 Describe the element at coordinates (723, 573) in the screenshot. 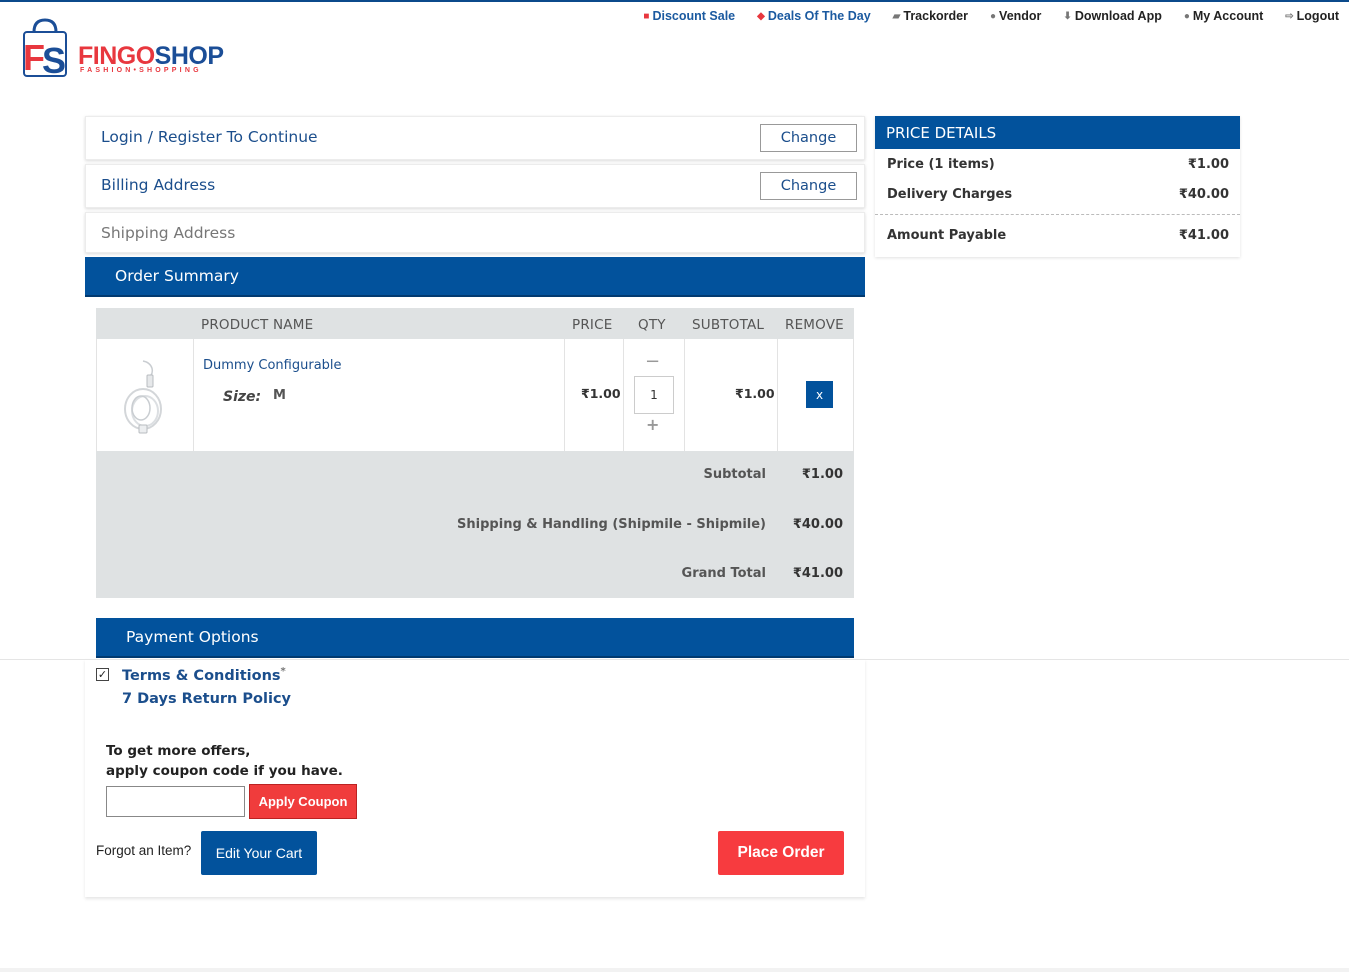

I see `grand-total-label: Grand Total` at that location.